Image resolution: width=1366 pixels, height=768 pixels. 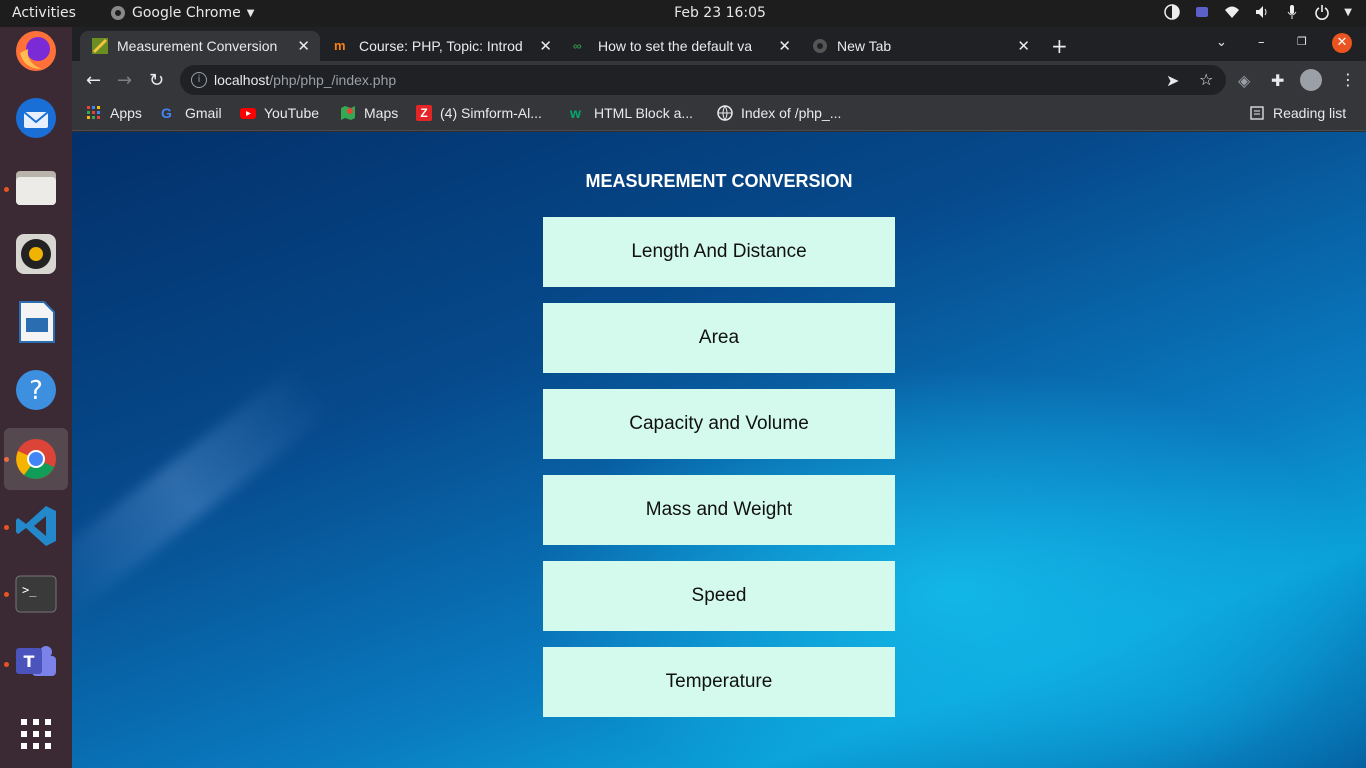 What do you see at coordinates (719, 338) in the screenshot?
I see `area-button: Area` at bounding box center [719, 338].